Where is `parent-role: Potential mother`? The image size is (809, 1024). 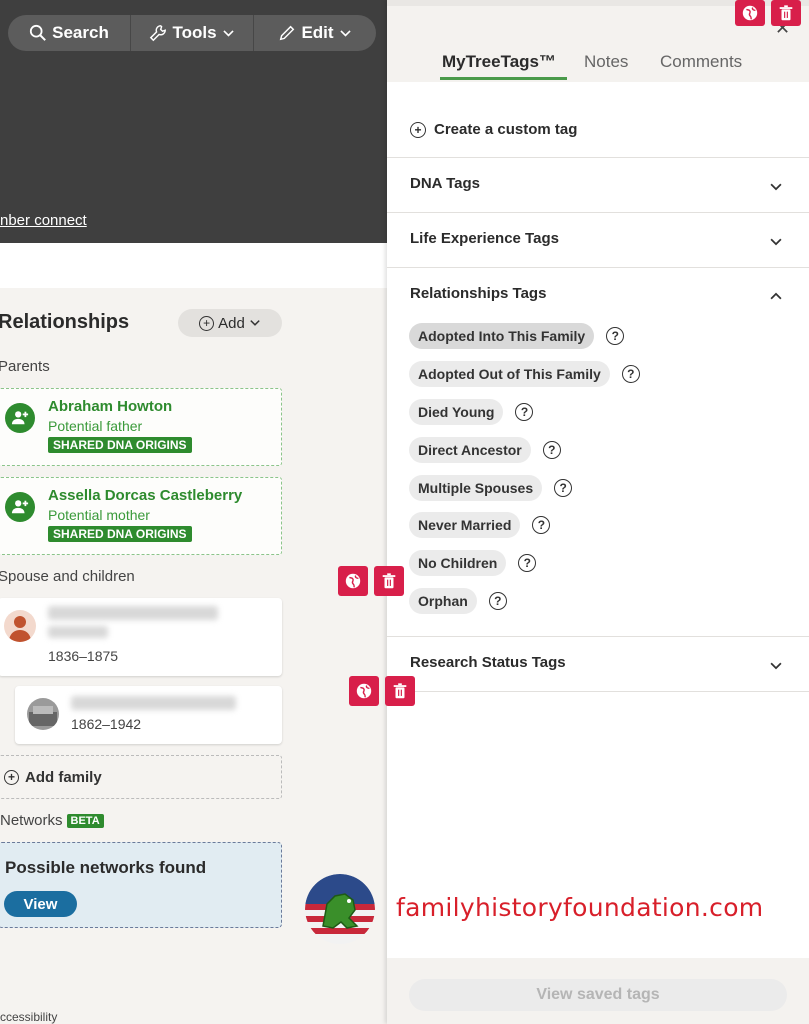 parent-role: Potential mother is located at coordinates (99, 515).